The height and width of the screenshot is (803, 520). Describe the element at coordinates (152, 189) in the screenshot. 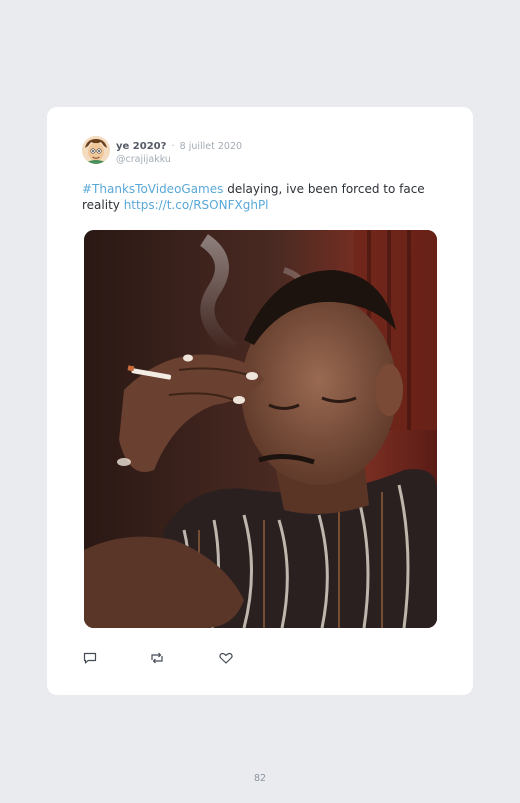

I see `hashtag-link: #ThanksToVideoGames` at that location.